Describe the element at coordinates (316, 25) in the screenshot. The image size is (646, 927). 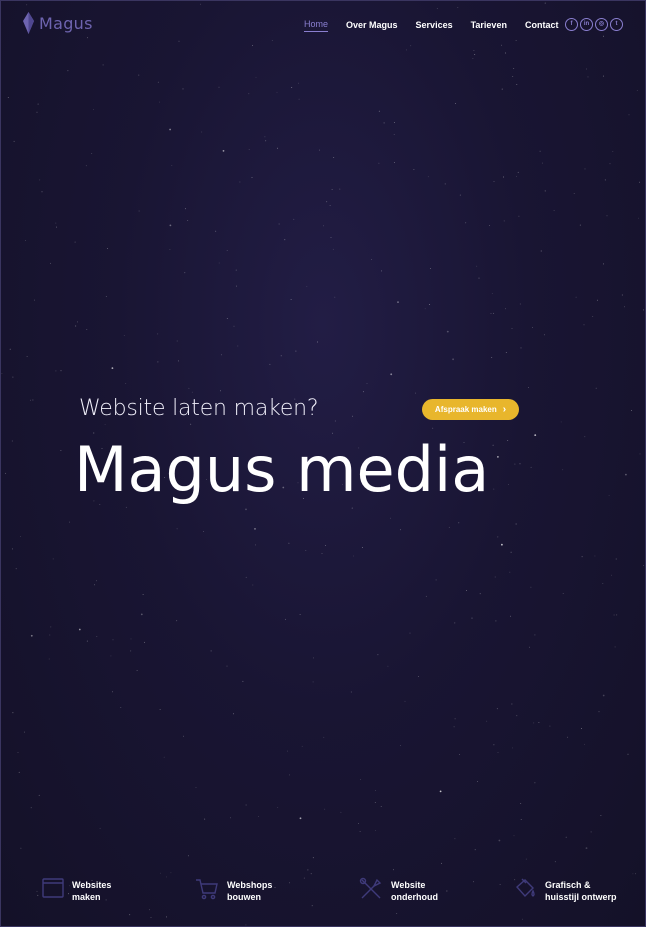
I see `nav-item-home: Home` at that location.